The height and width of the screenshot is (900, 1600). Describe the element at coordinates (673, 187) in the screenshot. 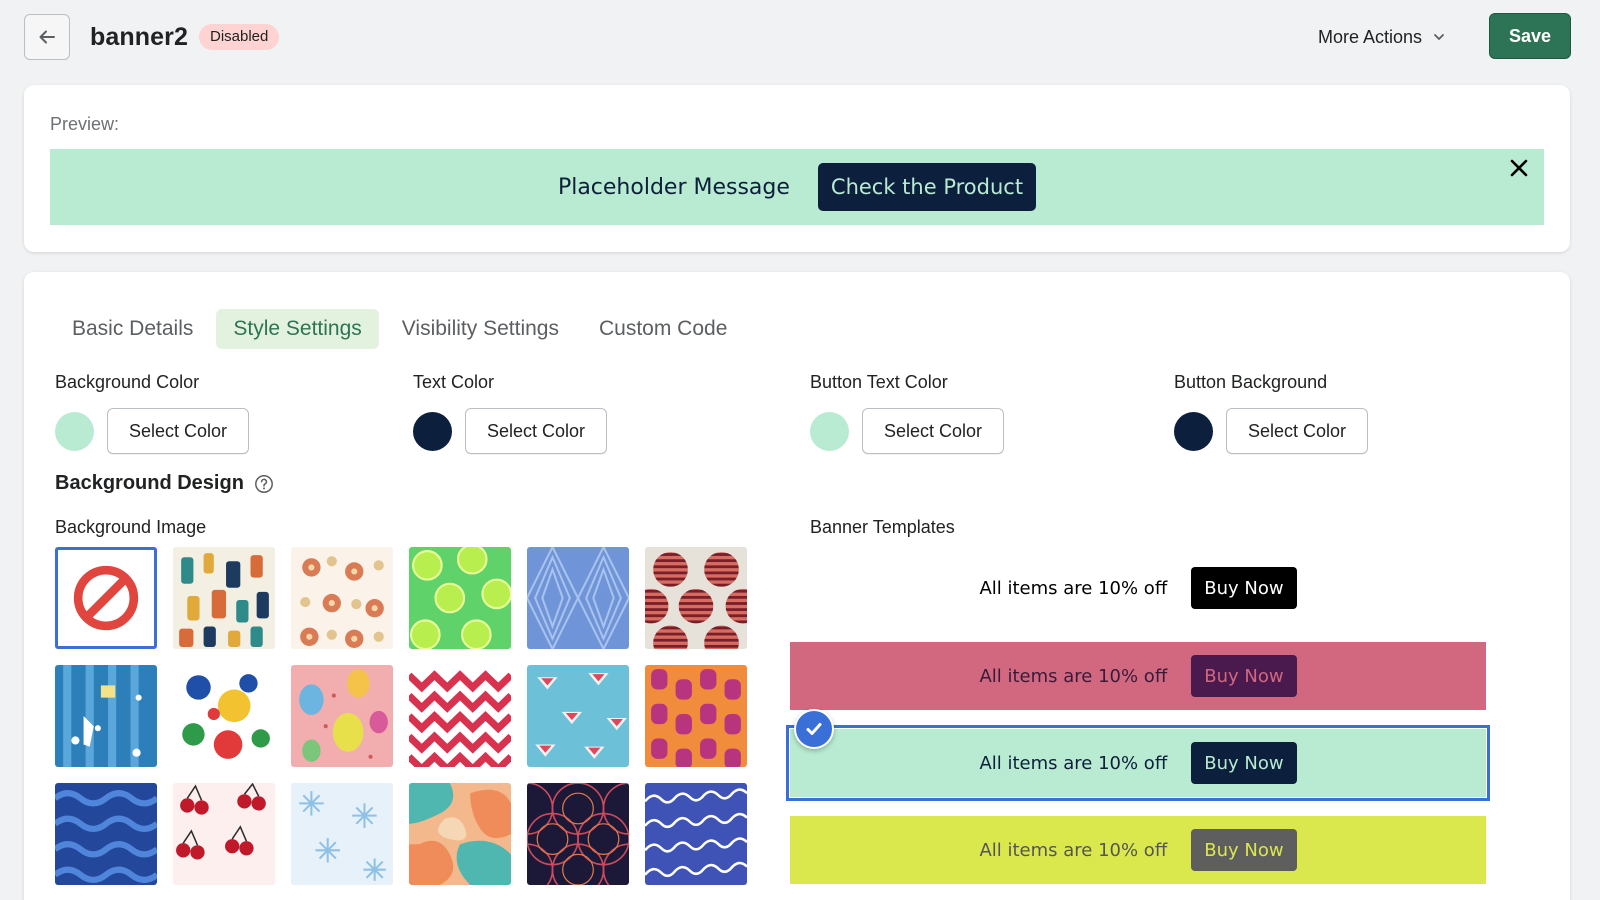

I see `preview-message: Placeholder Message` at that location.